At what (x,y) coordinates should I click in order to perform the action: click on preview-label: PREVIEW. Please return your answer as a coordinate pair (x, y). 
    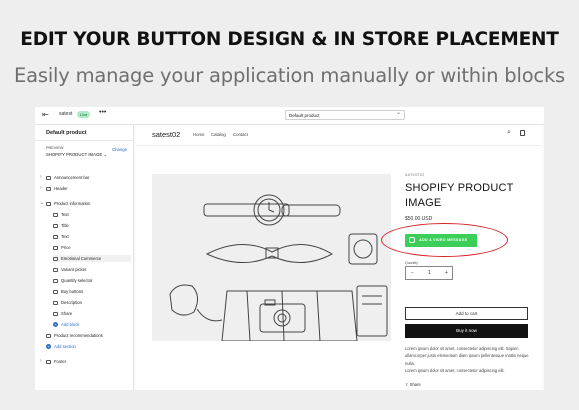
    Looking at the image, I should click on (55, 148).